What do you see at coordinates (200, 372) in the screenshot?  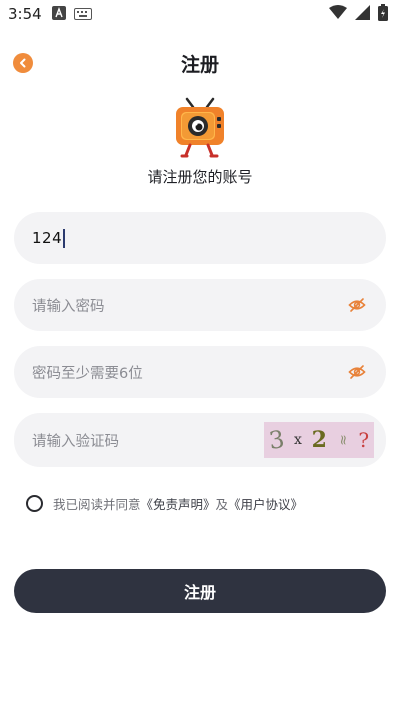 I see `confirm-password-field: 密码至少需要6位` at bounding box center [200, 372].